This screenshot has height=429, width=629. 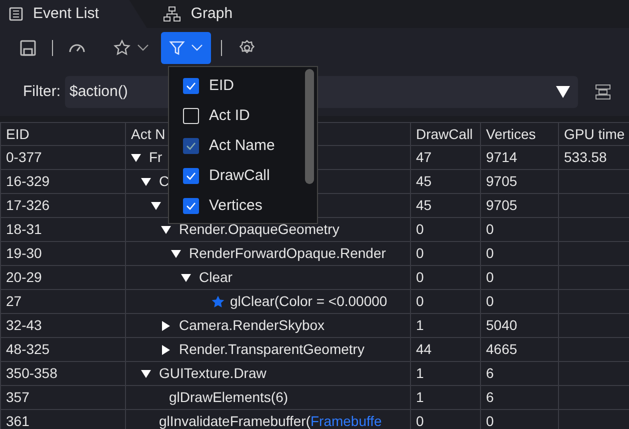 I want to click on table-cell: 357, so click(x=63, y=398).